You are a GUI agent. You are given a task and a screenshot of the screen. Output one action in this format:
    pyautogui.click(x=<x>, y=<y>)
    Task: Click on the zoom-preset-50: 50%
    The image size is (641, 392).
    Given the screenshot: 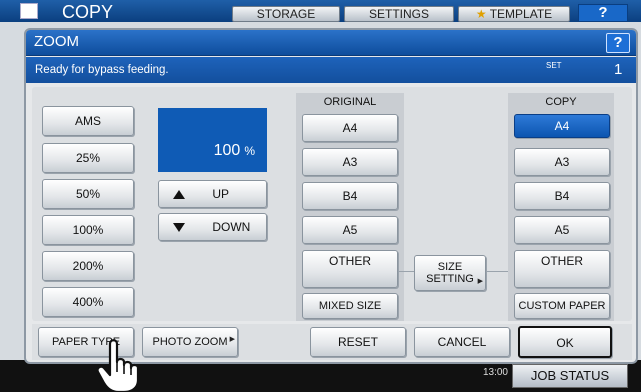 What is the action you would take?
    pyautogui.click(x=88, y=194)
    